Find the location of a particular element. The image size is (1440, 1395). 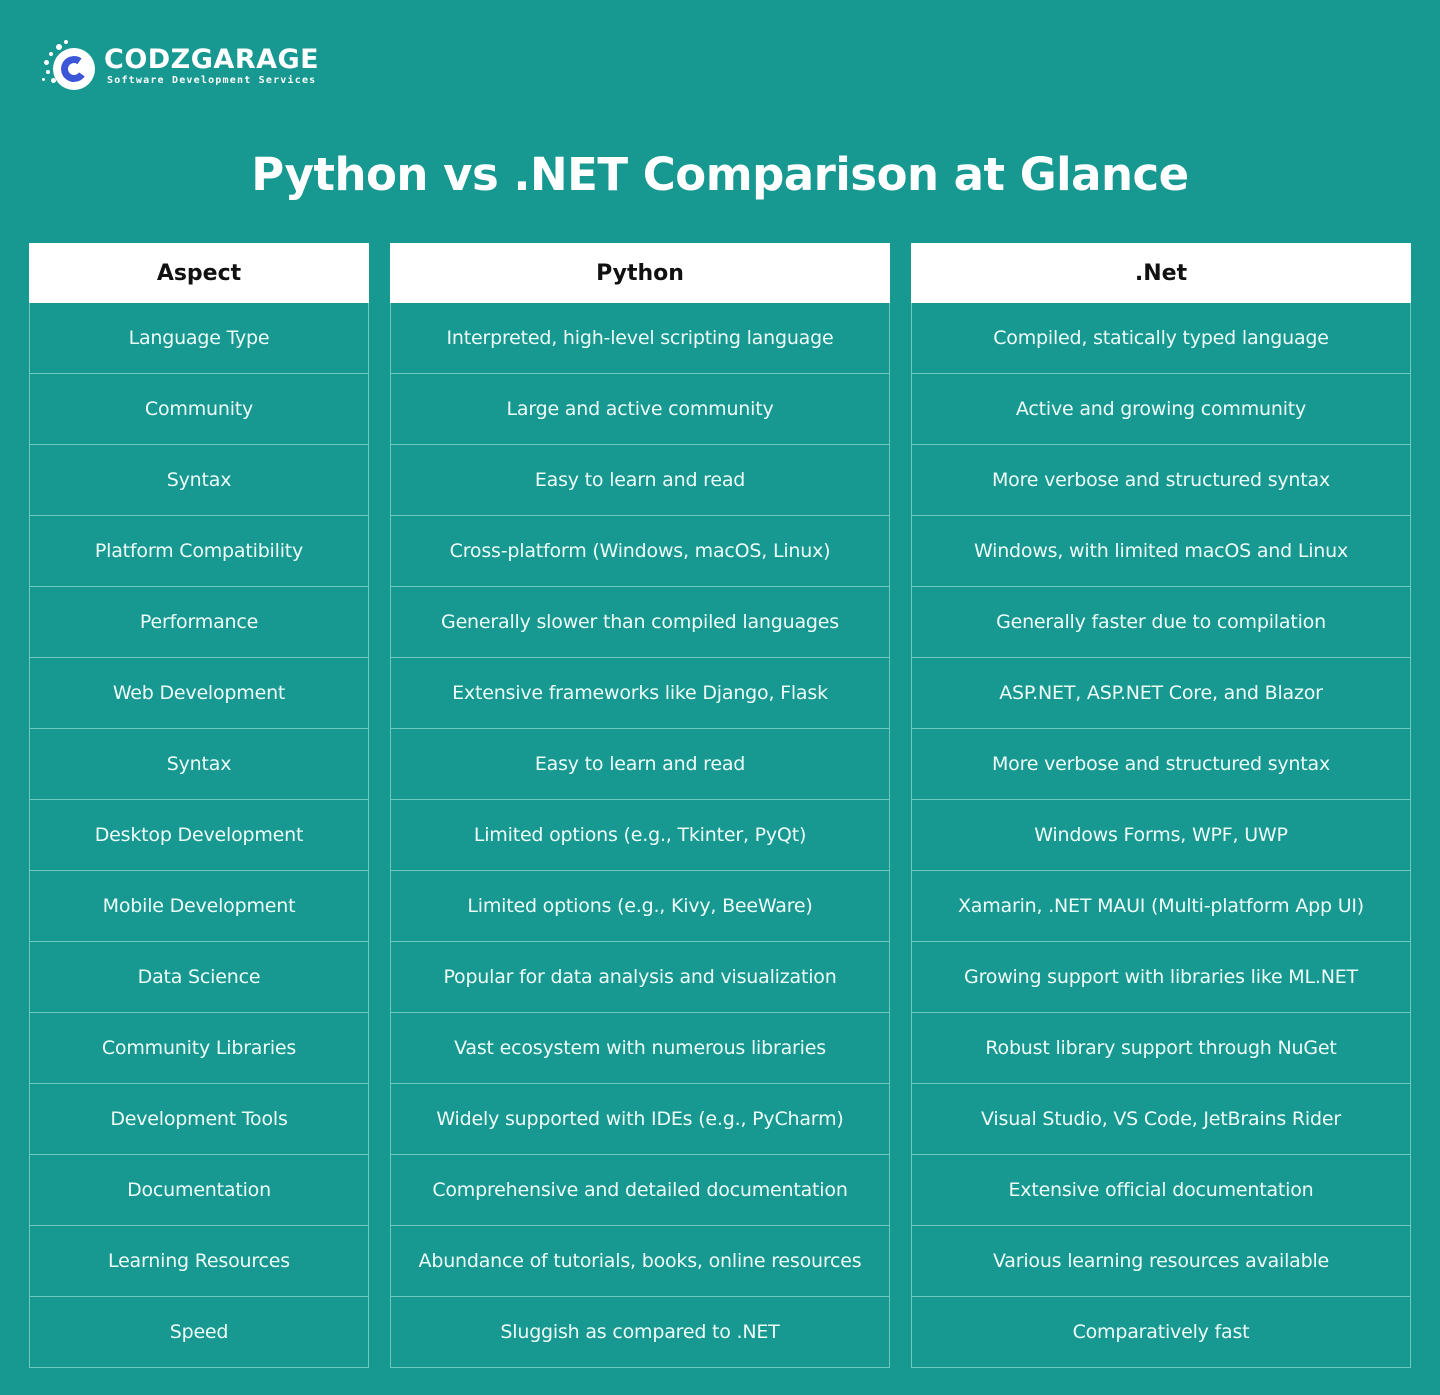

column-header-aspect: Aspect is located at coordinates (199, 273).